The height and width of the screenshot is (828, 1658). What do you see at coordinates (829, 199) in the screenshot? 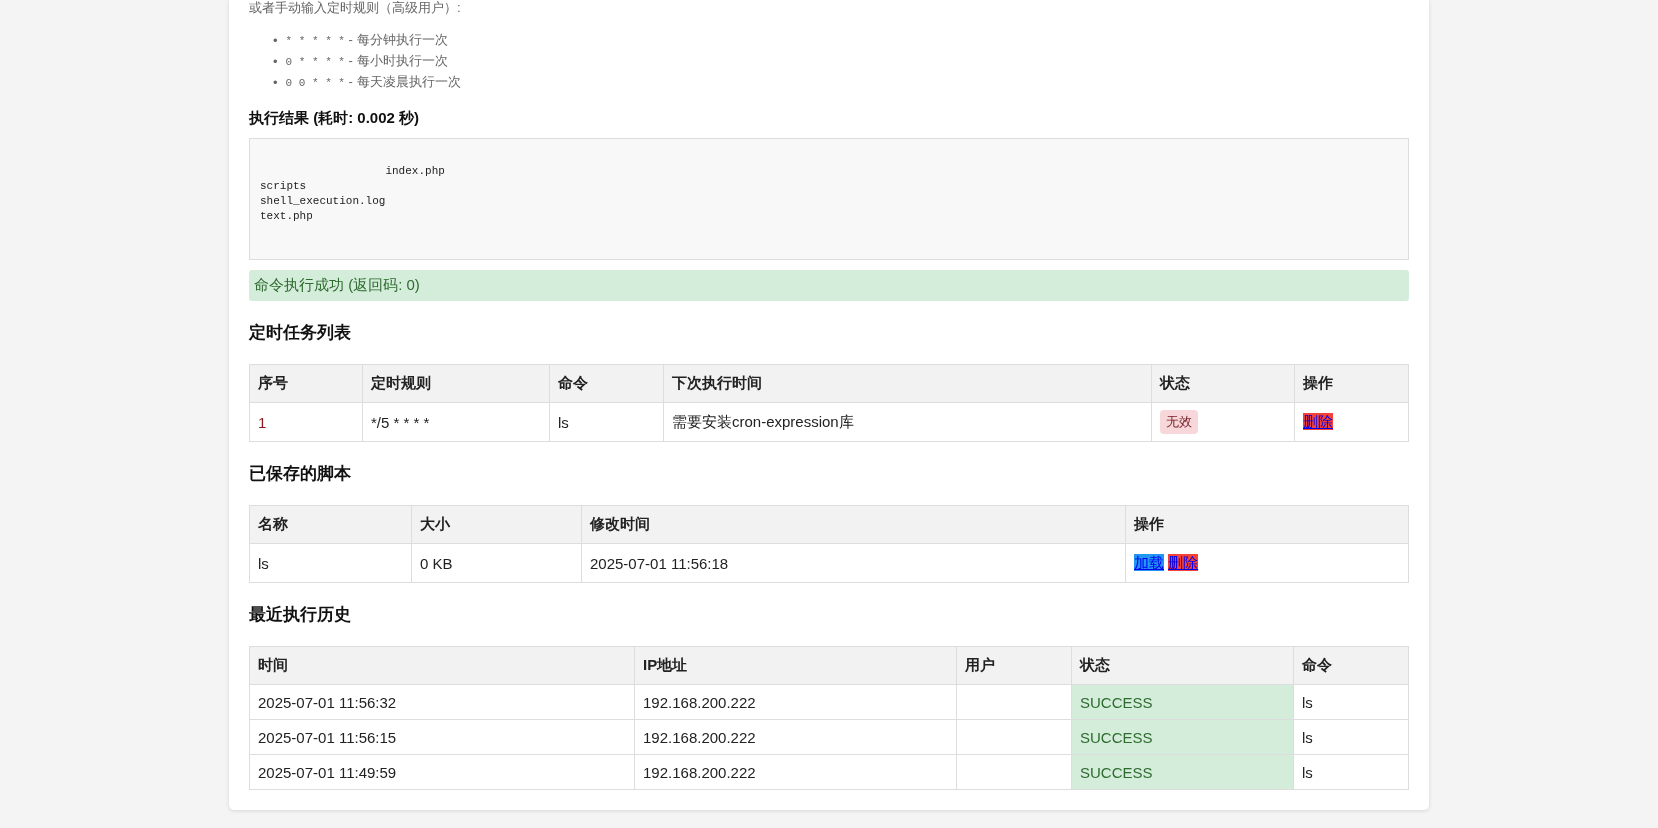
I see `output-block: index.php scripts shell_execution.log text.php` at bounding box center [829, 199].